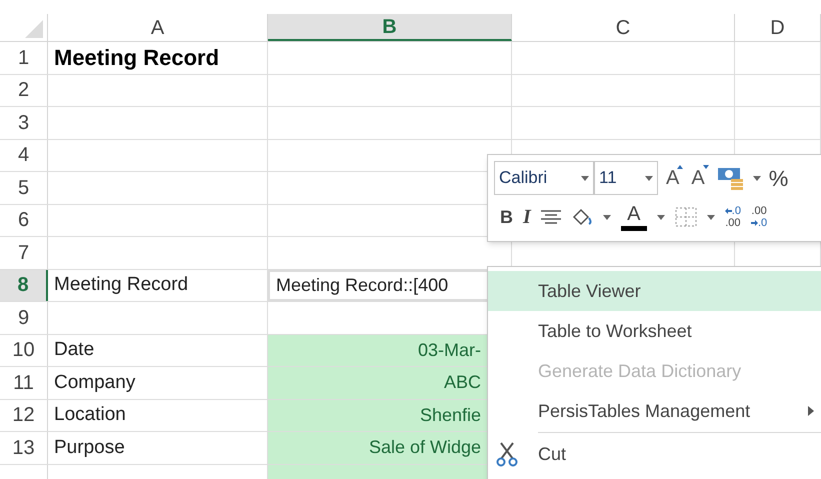 Image resolution: width=821 pixels, height=479 pixels. I want to click on left-arrow-icon, so click(728, 211).